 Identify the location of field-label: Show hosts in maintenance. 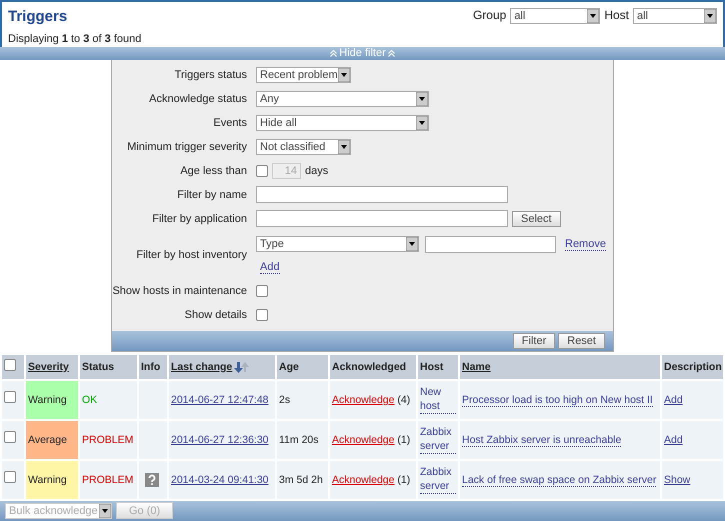
(179, 290).